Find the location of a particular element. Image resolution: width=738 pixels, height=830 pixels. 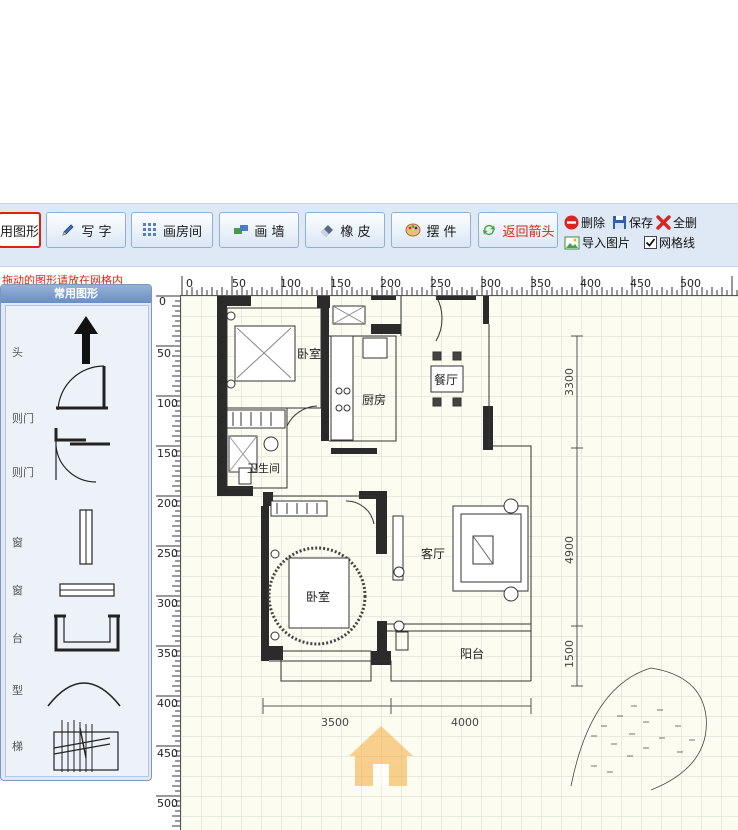

delete-button: 删除 is located at coordinates (584, 222).